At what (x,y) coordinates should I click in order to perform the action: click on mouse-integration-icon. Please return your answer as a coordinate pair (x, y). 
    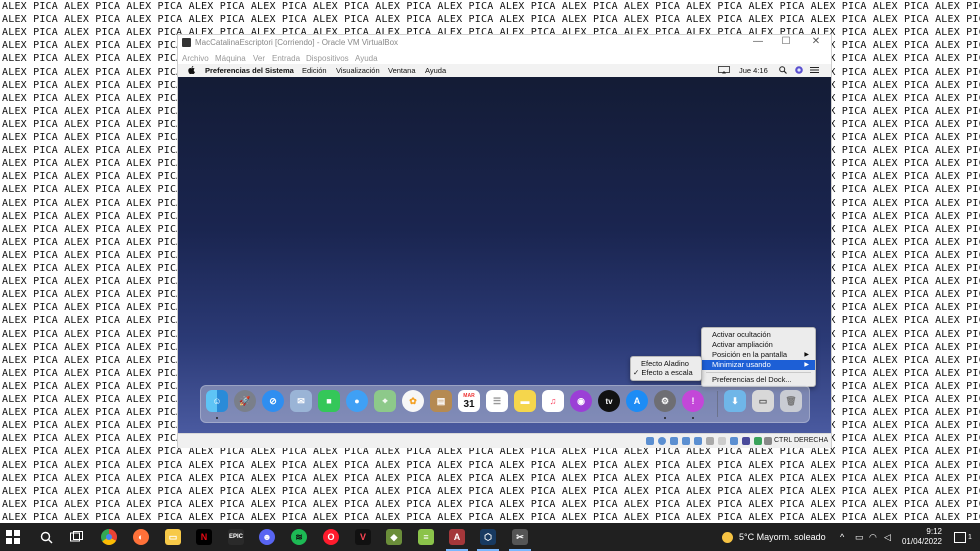
    Looking at the image, I should click on (758, 441).